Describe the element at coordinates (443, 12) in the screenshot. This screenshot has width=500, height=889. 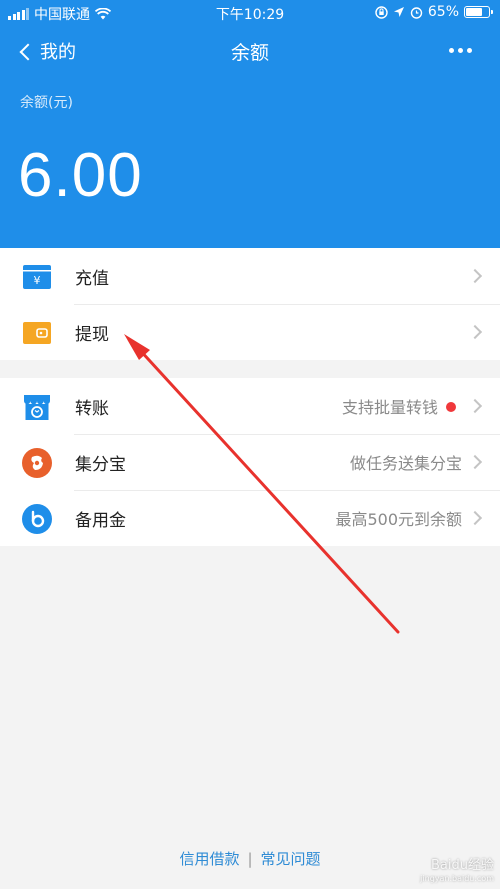
I see `battery-percent: 65%` at that location.